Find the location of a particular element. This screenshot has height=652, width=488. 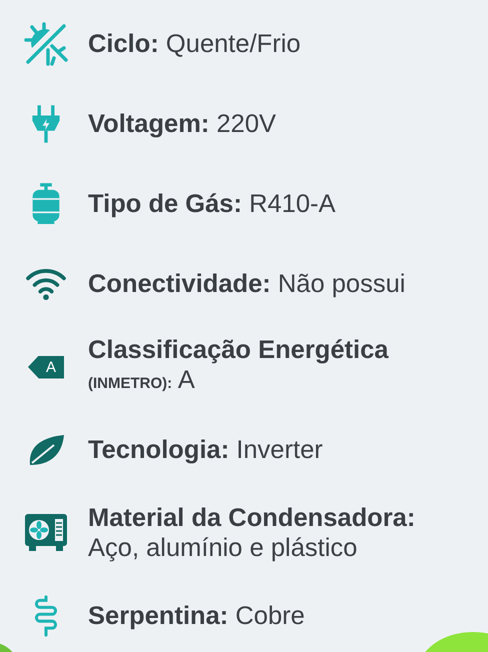

spec-text: Classificação Energética is located at coordinates (238, 350).